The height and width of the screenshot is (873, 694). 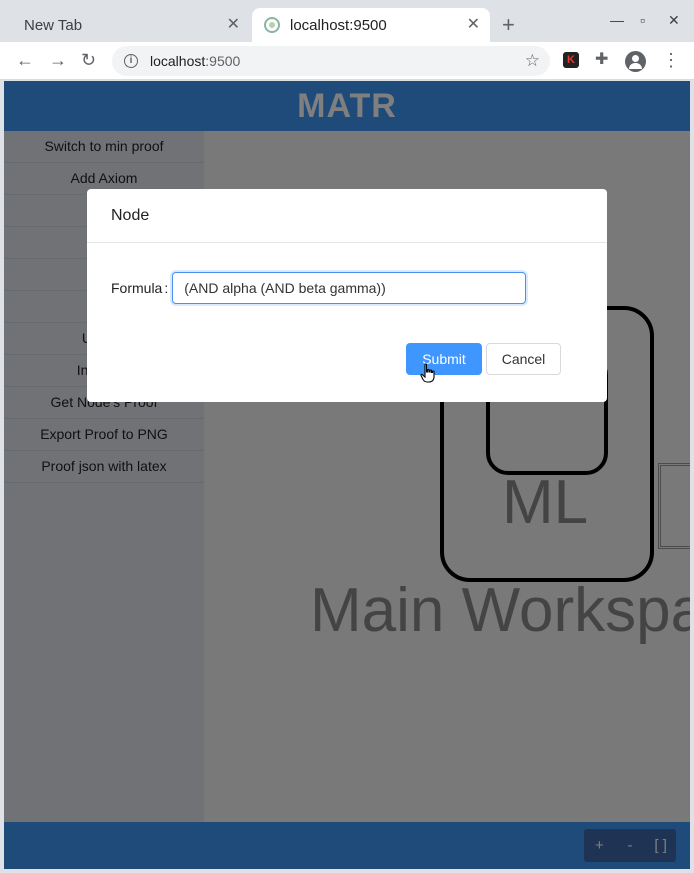 What do you see at coordinates (427, 373) in the screenshot?
I see `hand-cursor-icon` at bounding box center [427, 373].